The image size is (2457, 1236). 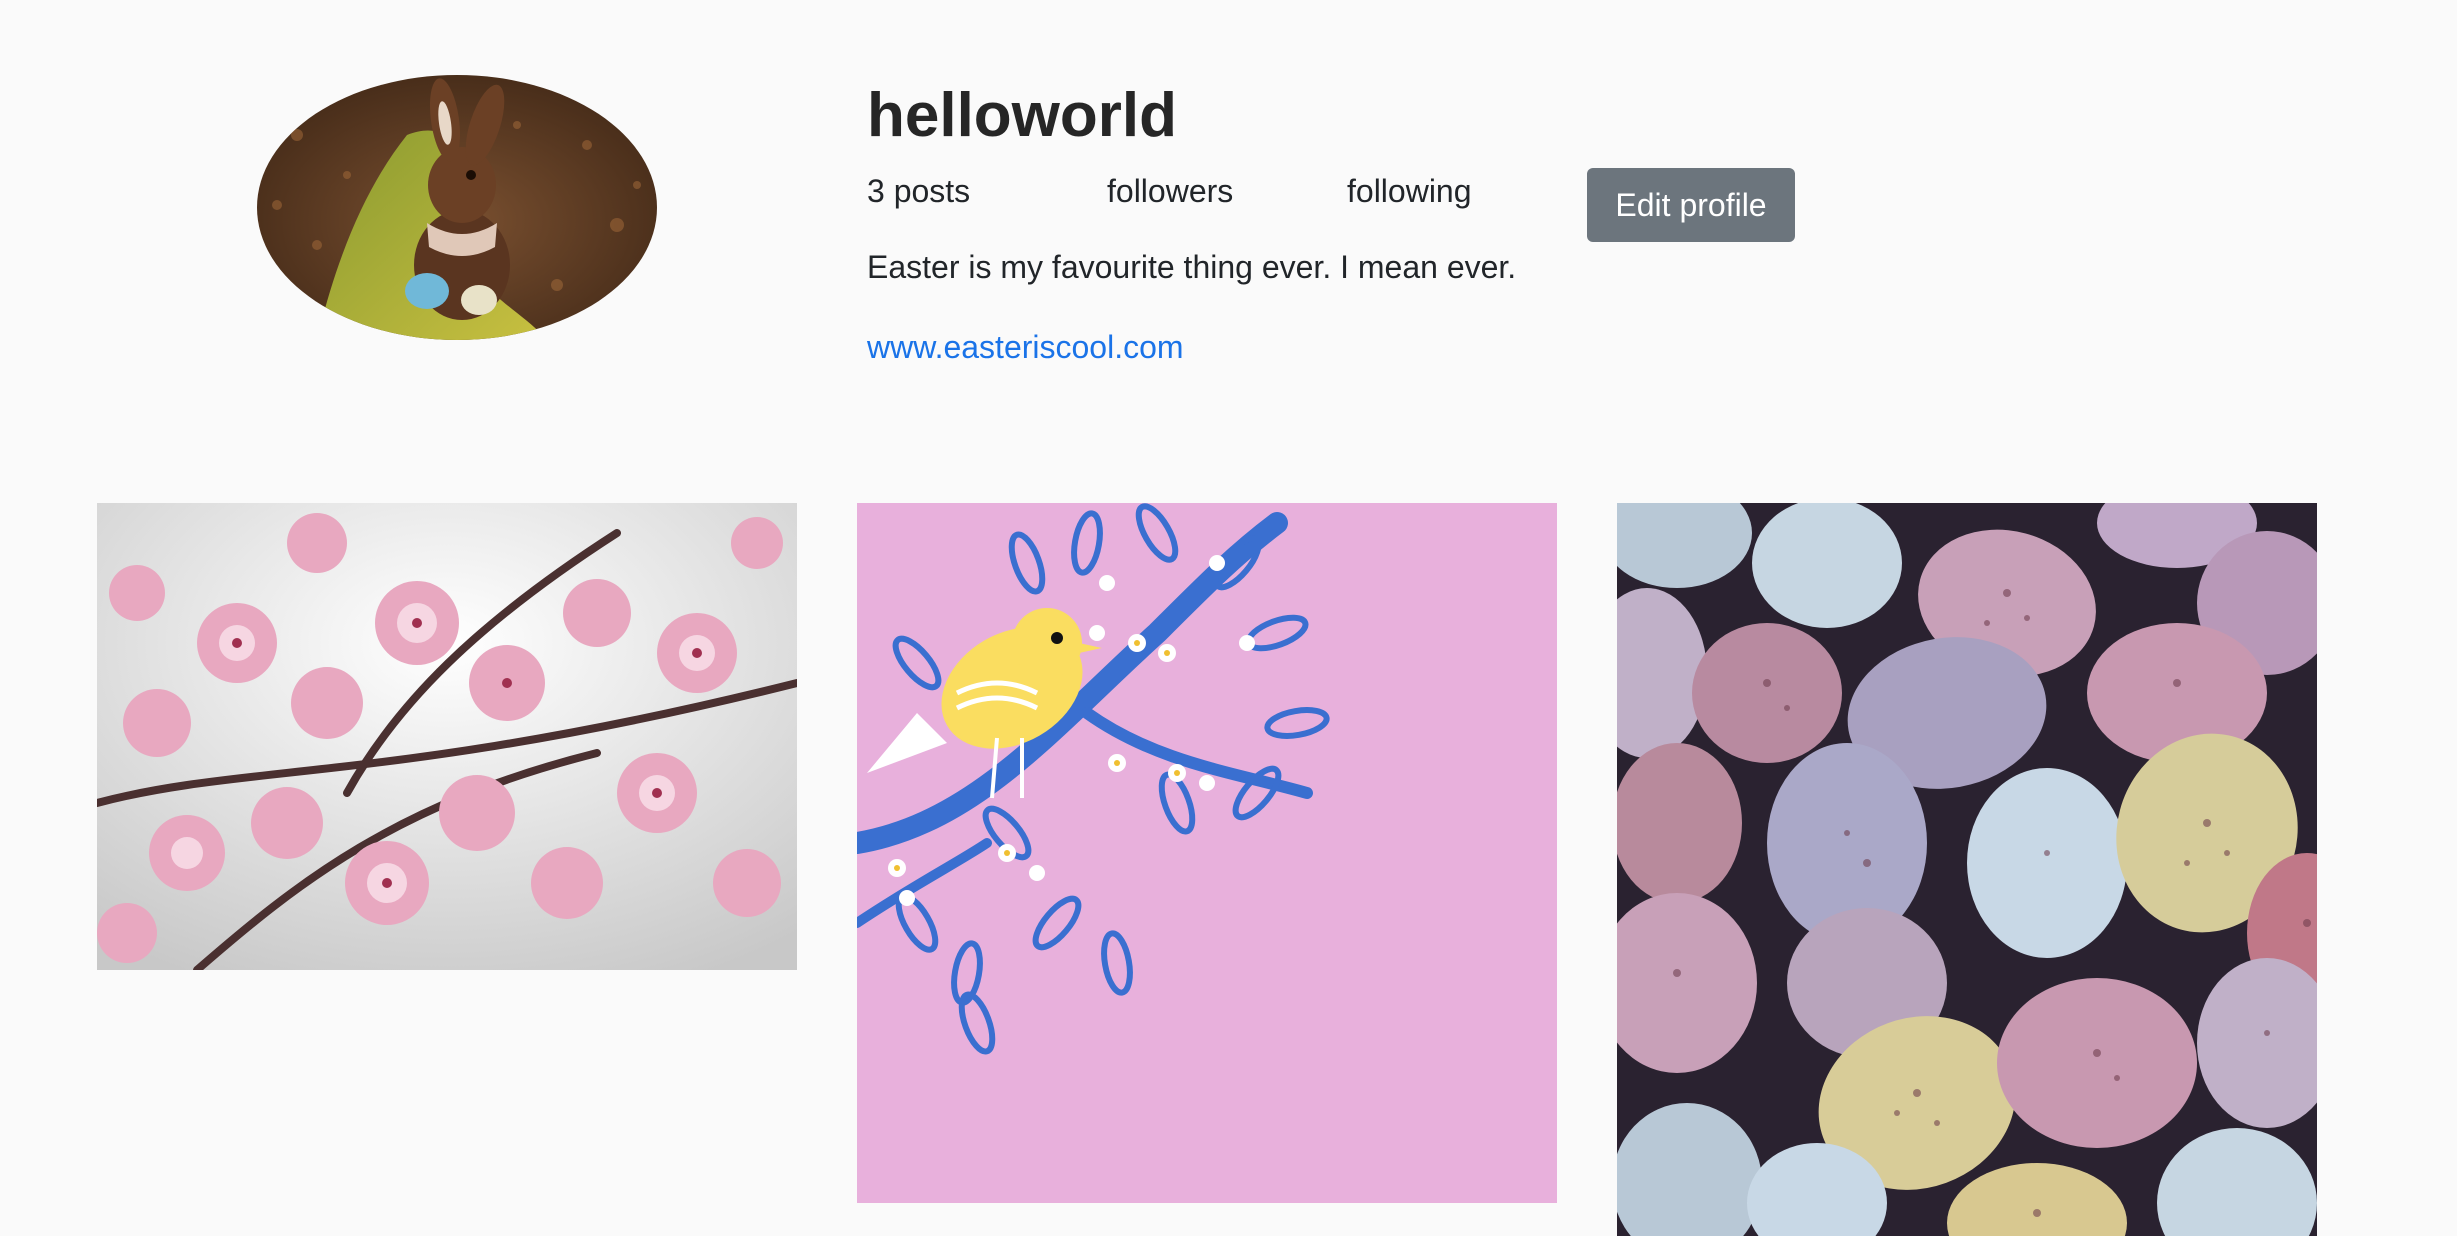 What do you see at coordinates (1409, 191) in the screenshot?
I see `following-link: following` at bounding box center [1409, 191].